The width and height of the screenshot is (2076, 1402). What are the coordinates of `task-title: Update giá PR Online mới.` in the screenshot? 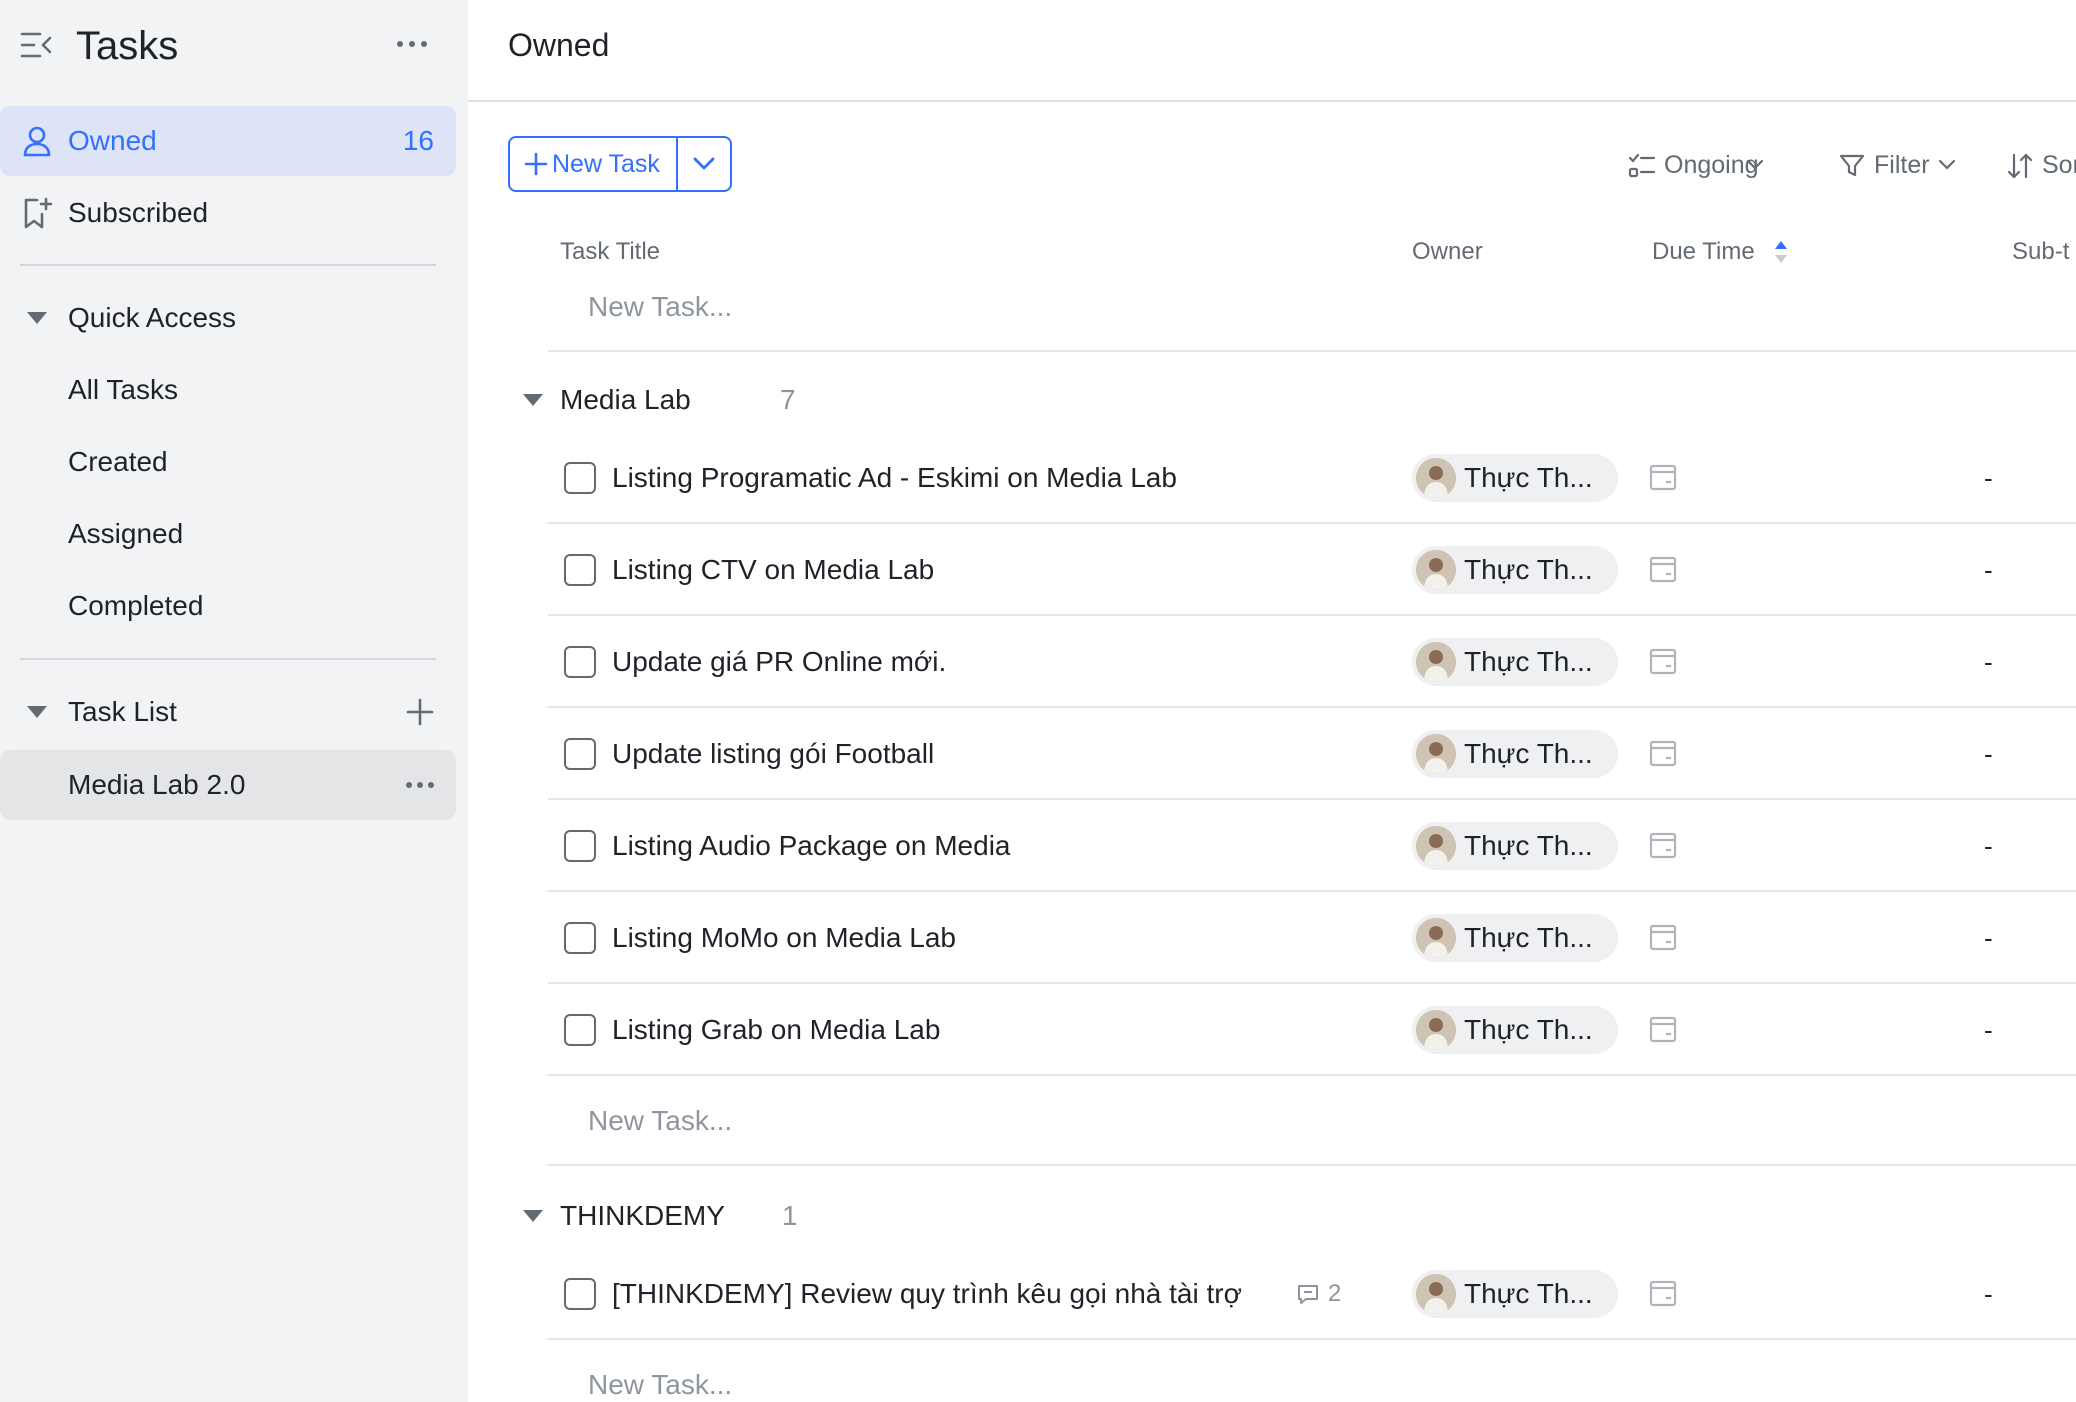 It's located at (779, 662).